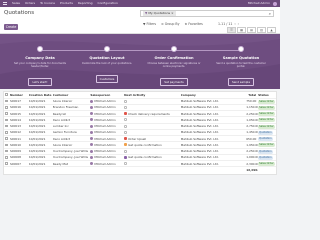 The width and height of the screenshot is (320, 240). Describe the element at coordinates (107, 58) in the screenshot. I see `step-title: Quotation Layout` at that location.